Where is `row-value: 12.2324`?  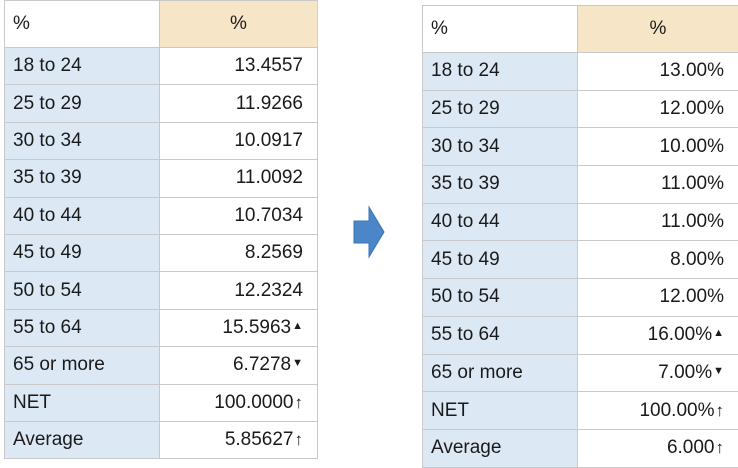
row-value: 12.2324 is located at coordinates (239, 290).